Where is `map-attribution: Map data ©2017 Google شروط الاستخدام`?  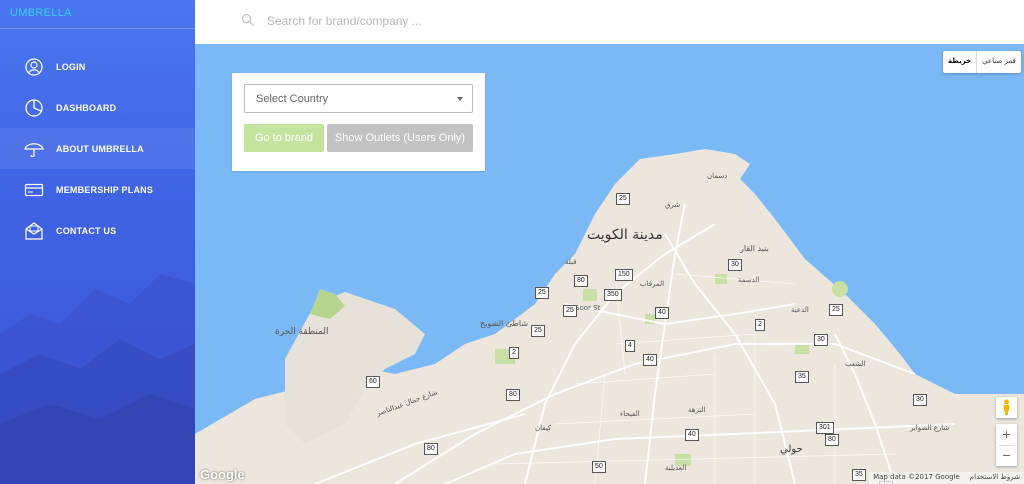
map-attribution: Map data ©2017 Google شروط الاستخدام is located at coordinates (946, 478).